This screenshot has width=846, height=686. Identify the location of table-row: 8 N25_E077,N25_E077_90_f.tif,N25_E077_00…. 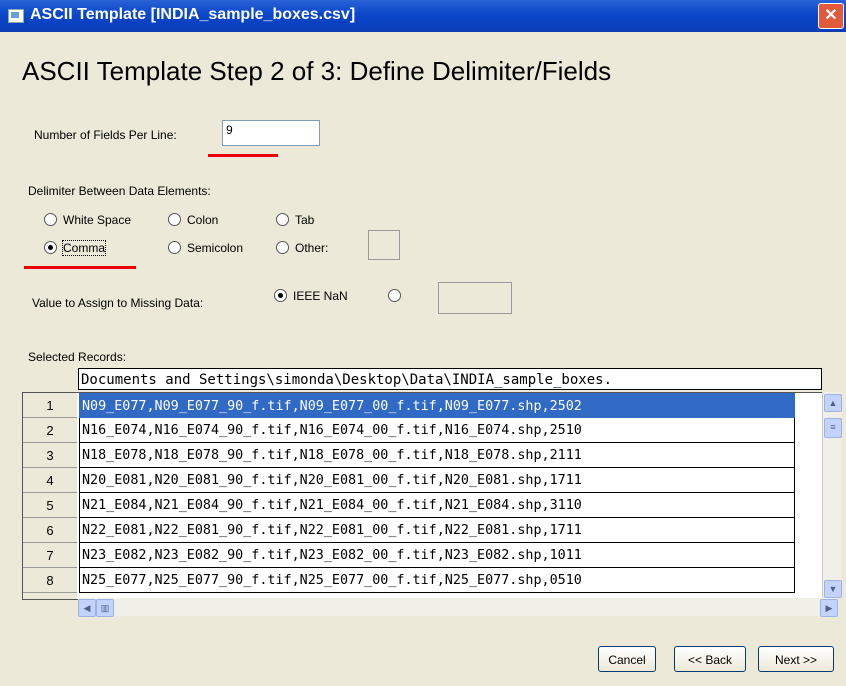
(423, 580).